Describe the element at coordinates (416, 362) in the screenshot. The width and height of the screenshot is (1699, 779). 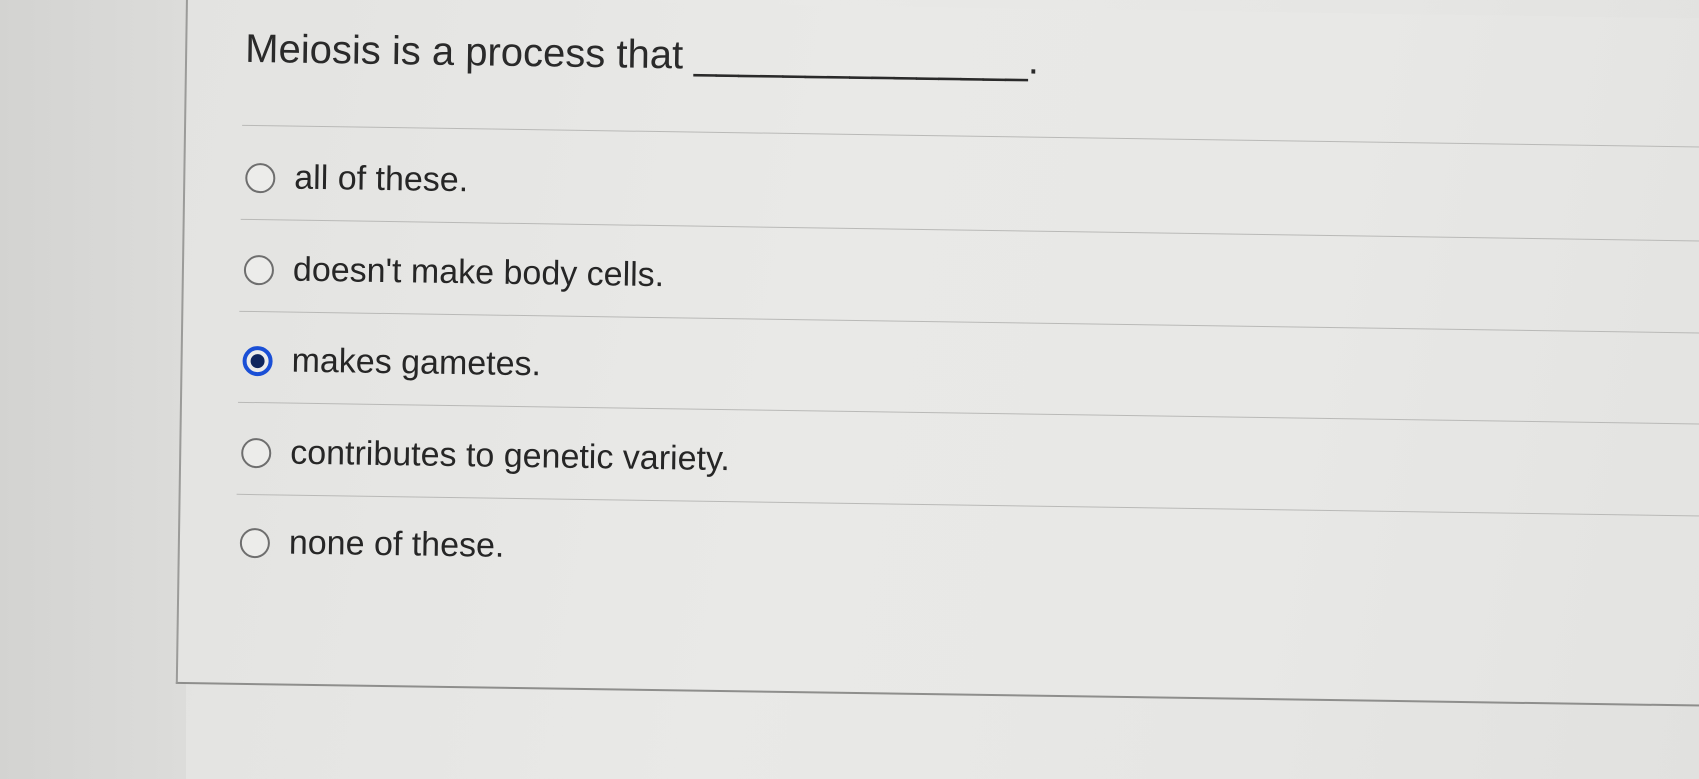
I see `option-label: makes gametes.` at that location.